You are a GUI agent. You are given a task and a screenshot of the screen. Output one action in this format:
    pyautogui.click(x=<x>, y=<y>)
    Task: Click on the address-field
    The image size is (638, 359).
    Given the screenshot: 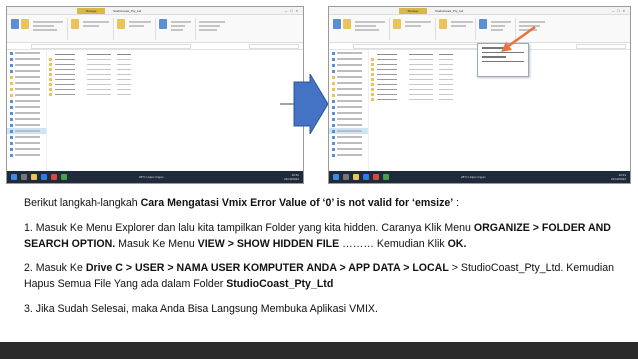 What is the action you would take?
    pyautogui.click(x=111, y=46)
    